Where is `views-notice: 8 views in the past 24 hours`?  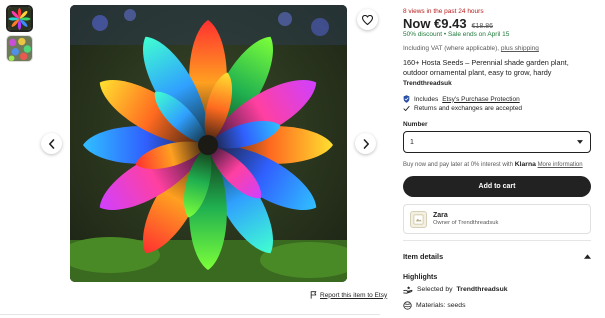
views-notice: 8 views in the past 24 hours is located at coordinates (443, 11).